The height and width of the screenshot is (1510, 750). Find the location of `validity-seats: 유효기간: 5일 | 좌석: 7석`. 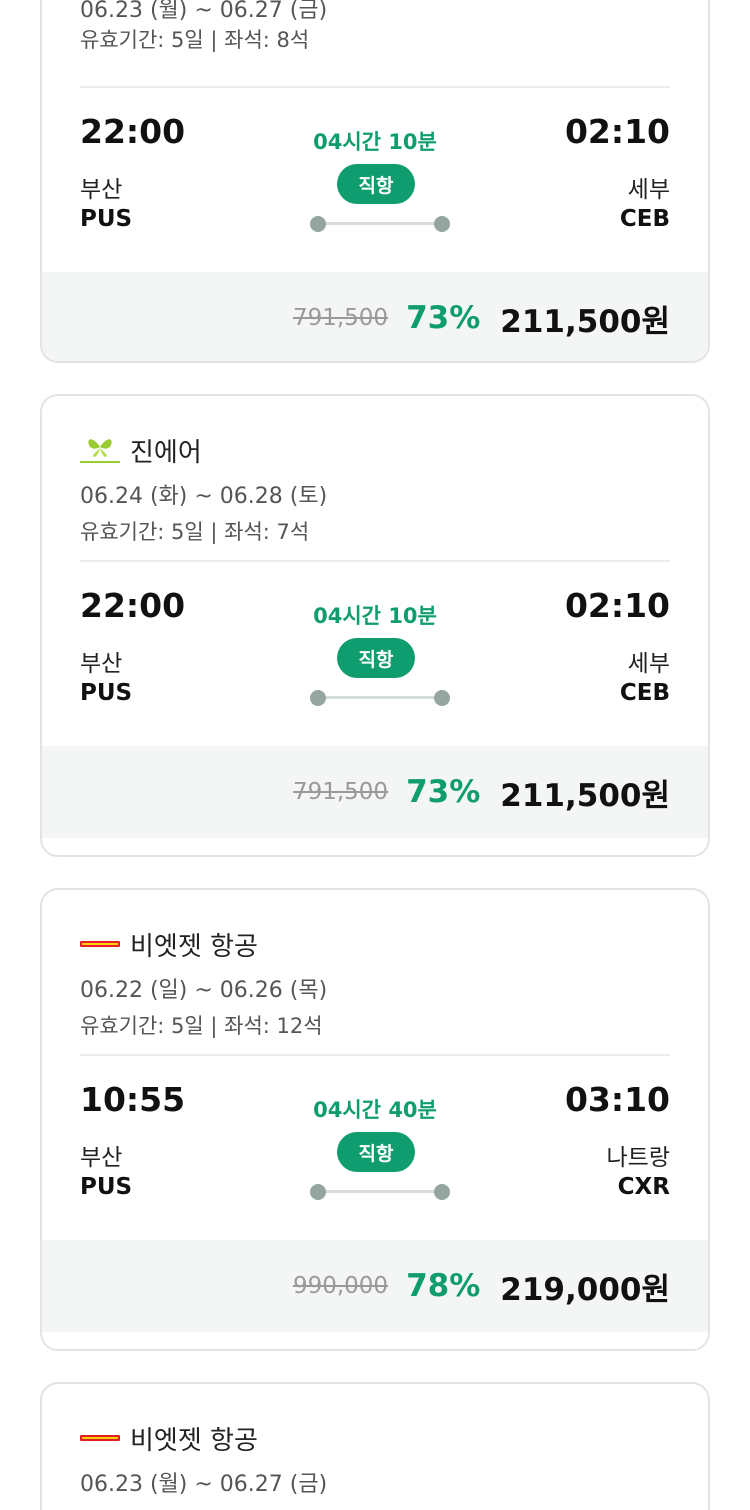

validity-seats: 유효기간: 5일 | 좌석: 7석 is located at coordinates (195, 532).